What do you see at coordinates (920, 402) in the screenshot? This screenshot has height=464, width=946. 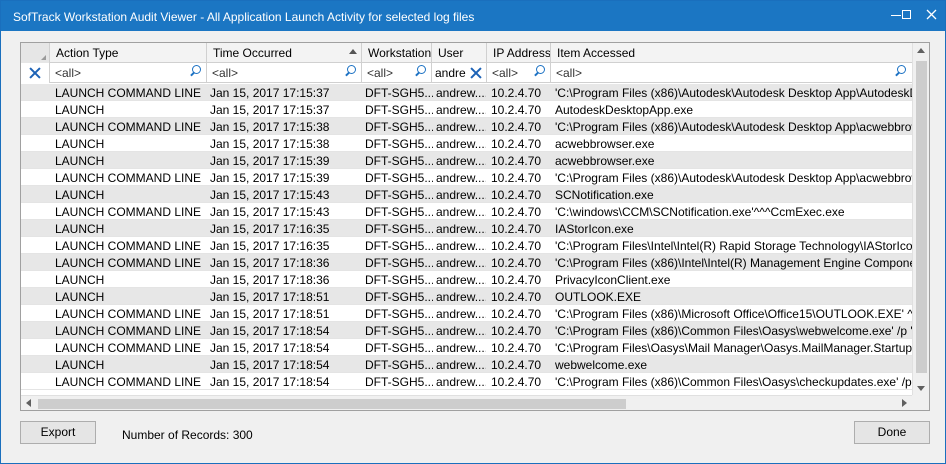 I see `scrollbar-corner` at bounding box center [920, 402].